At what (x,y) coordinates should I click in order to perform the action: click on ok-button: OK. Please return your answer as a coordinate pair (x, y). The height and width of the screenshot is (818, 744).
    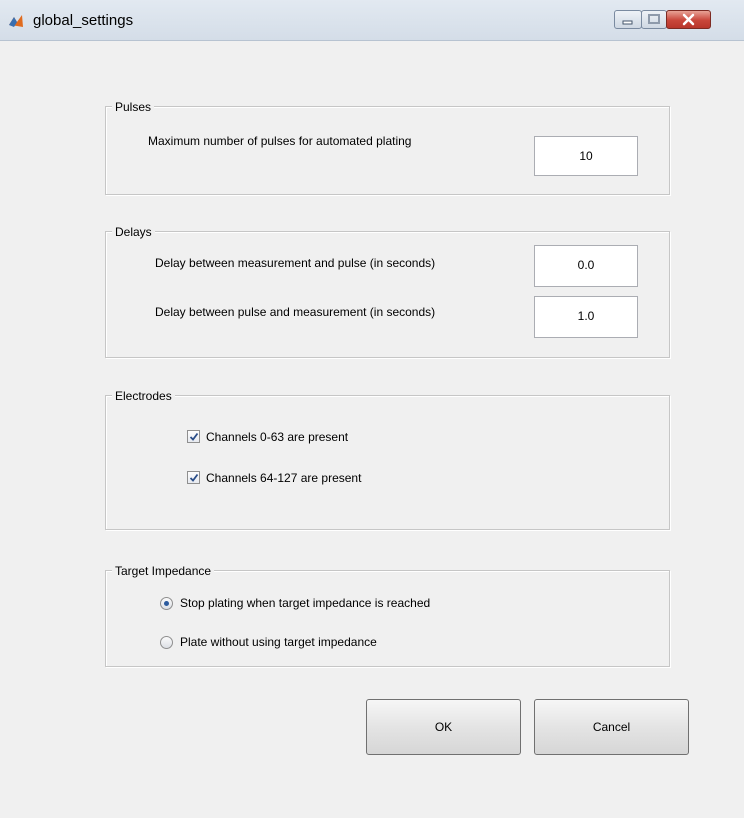
    Looking at the image, I should click on (443, 727).